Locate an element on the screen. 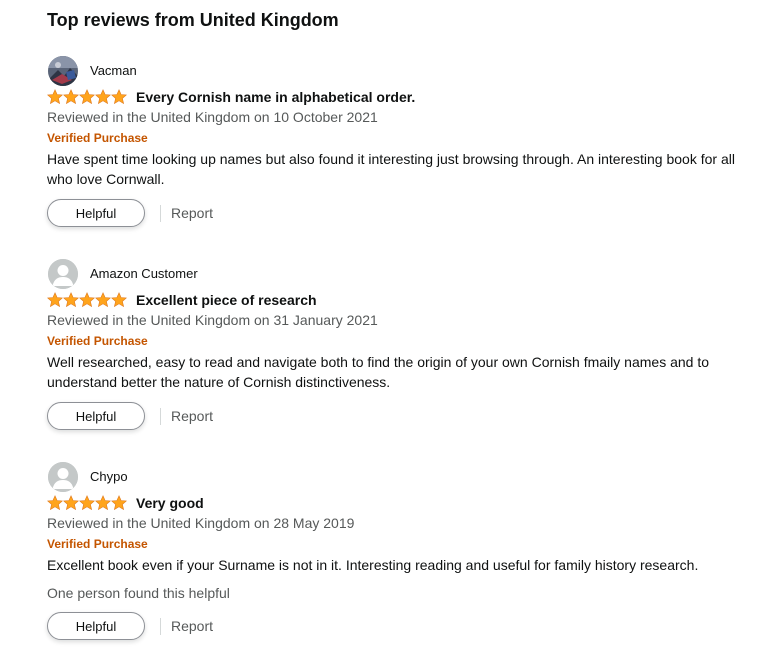 The image size is (760, 666). helpful-count: One person found this helpful is located at coordinates (138, 593).